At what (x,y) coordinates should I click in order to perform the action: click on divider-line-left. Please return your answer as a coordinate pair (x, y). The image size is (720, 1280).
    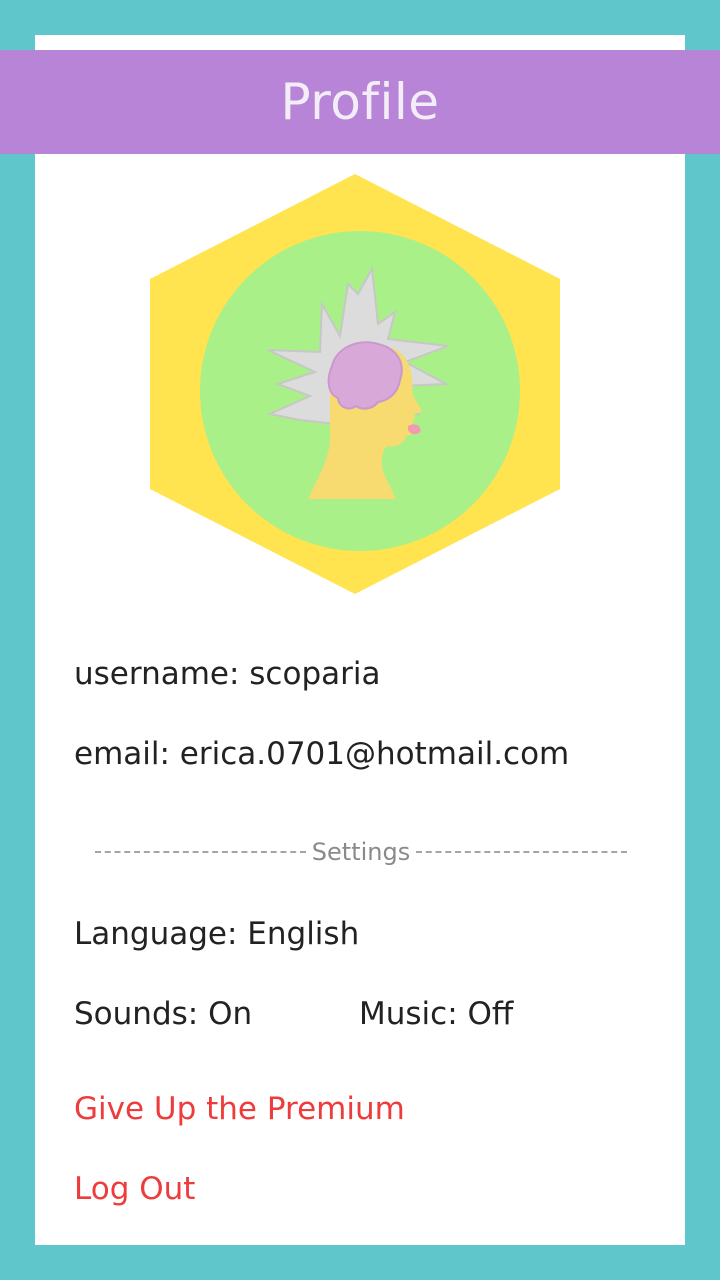
    Looking at the image, I should click on (200, 852).